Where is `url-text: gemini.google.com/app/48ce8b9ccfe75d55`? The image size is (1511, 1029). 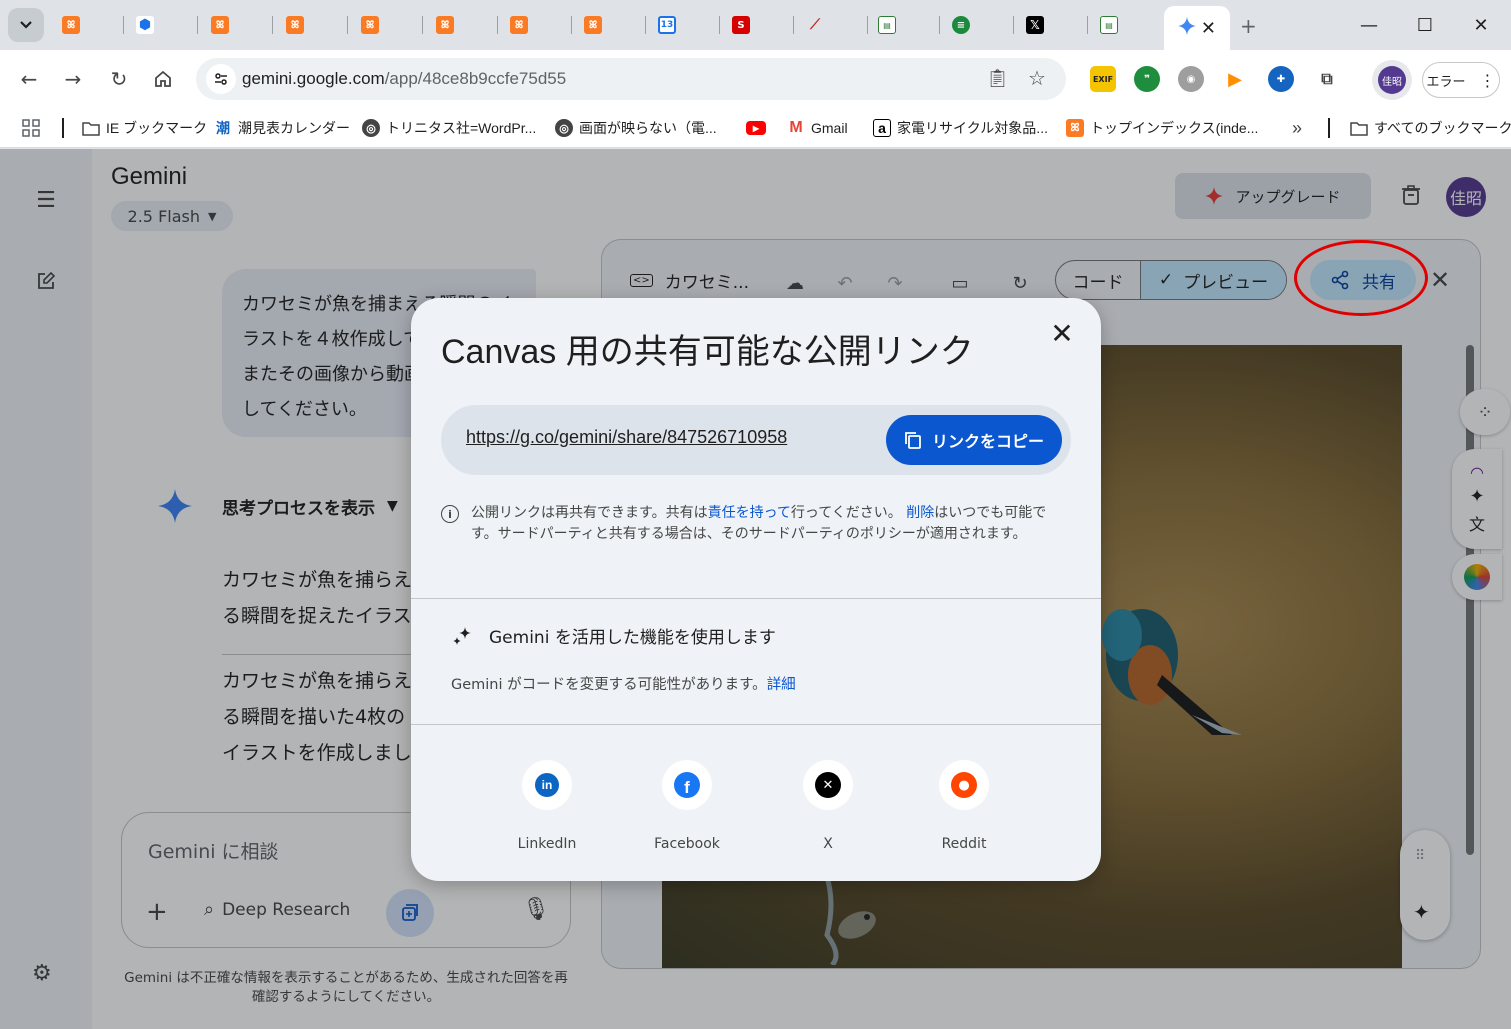
url-text: gemini.google.com/app/48ce8b9ccfe75d55 is located at coordinates (404, 78).